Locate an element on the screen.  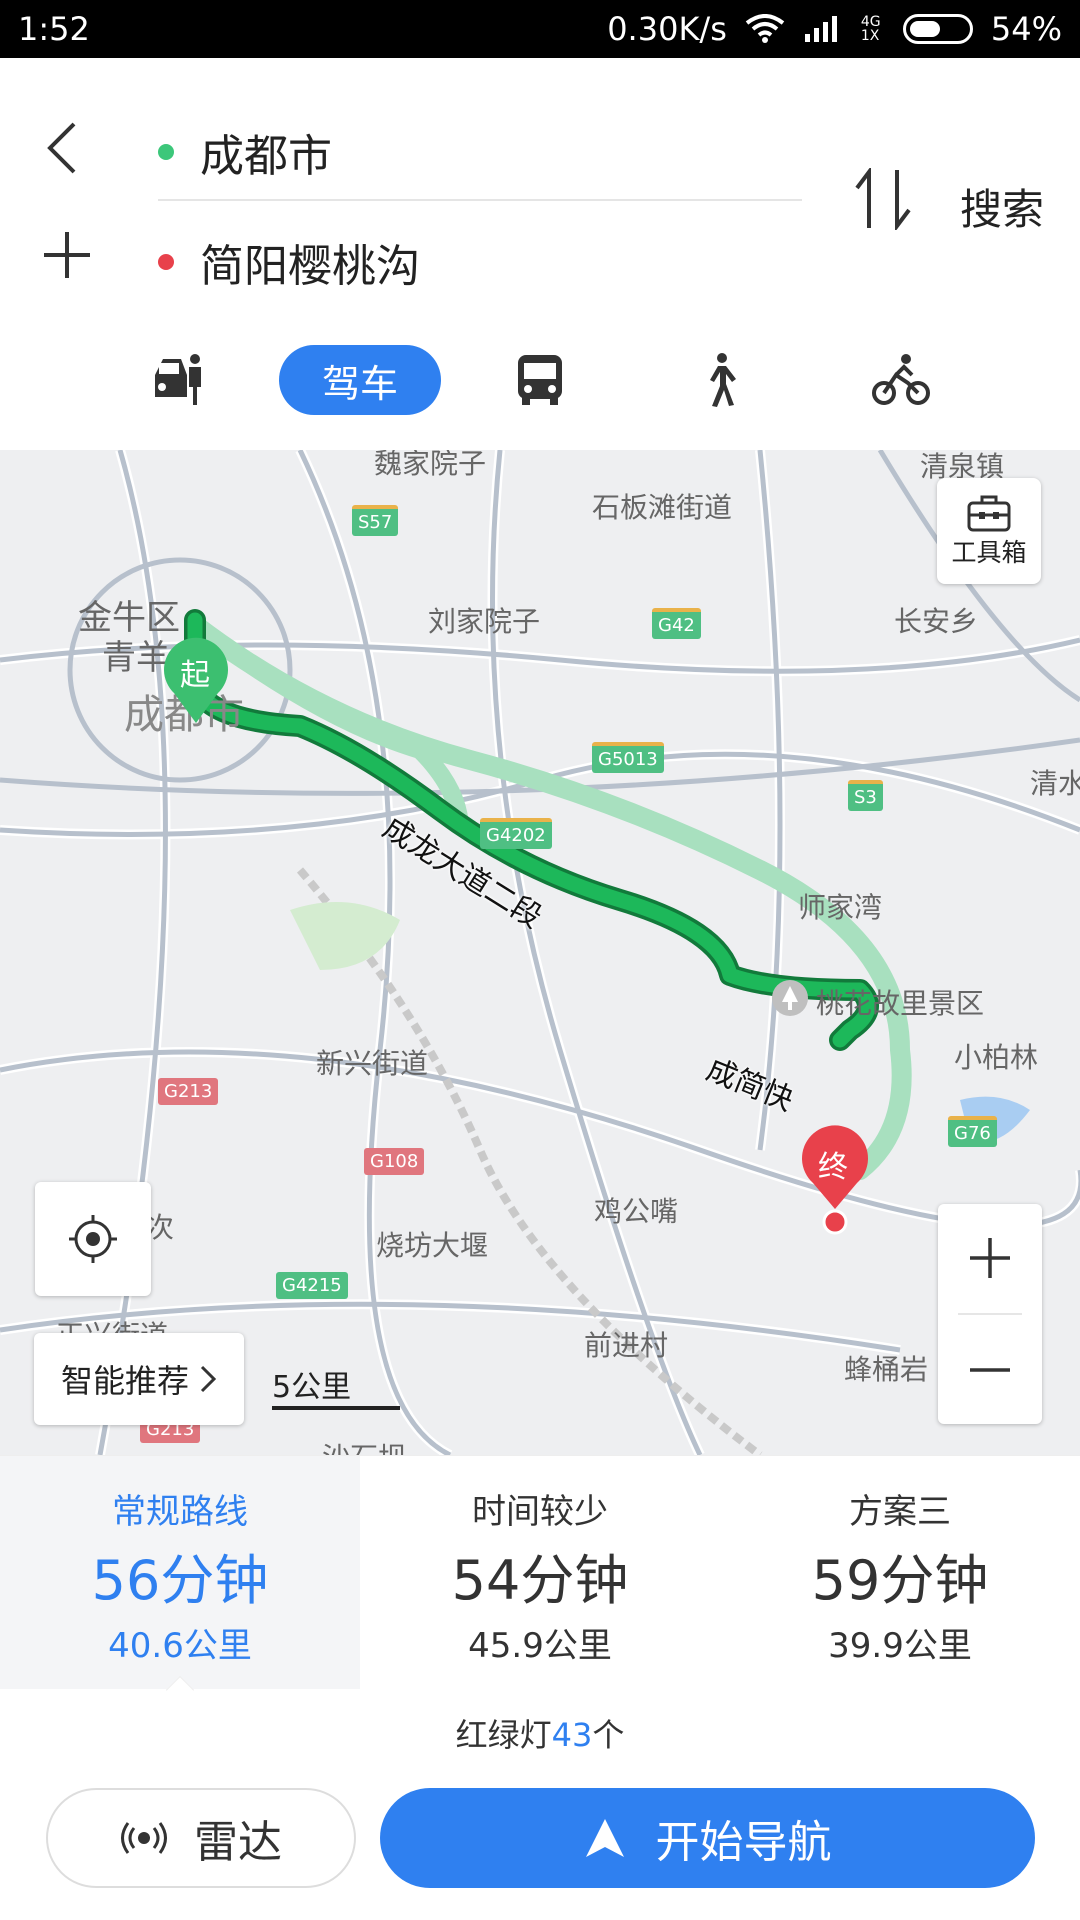
highway-shield: G42 is located at coordinates (676, 623).